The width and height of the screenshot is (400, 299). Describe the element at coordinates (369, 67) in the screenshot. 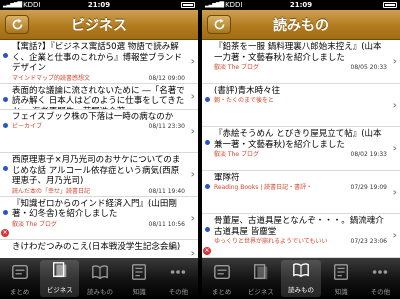

I see `article-date: 08/05 20:33` at that location.